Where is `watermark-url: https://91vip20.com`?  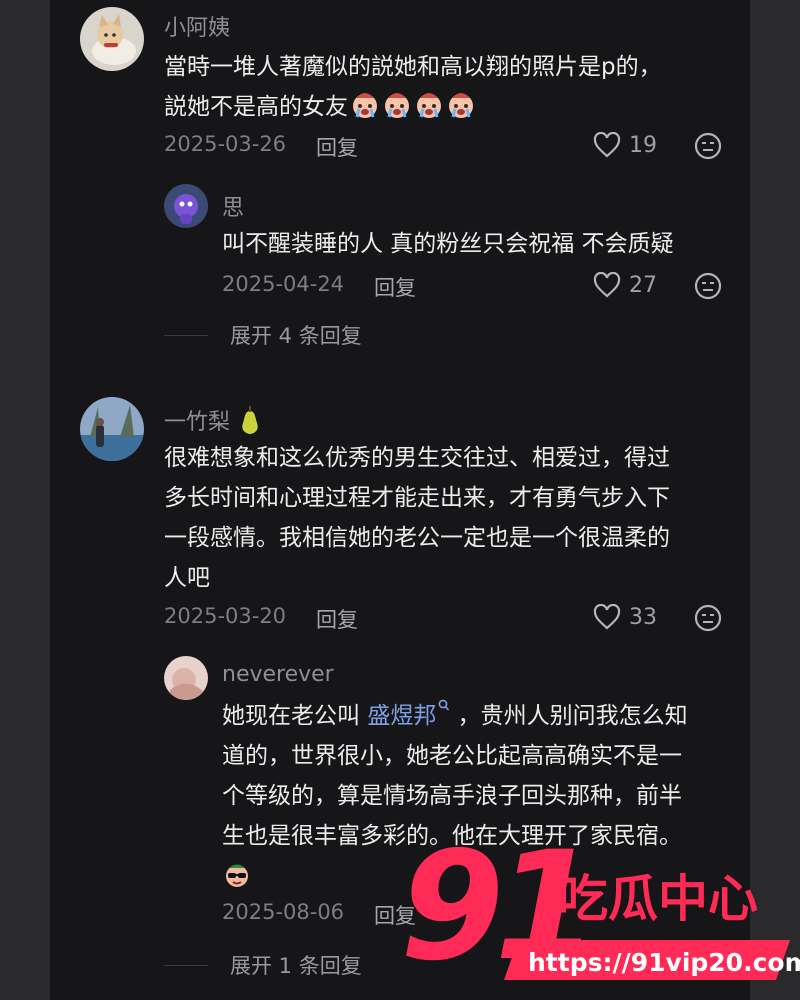 watermark-url: https://91vip20.com is located at coordinates (664, 962).